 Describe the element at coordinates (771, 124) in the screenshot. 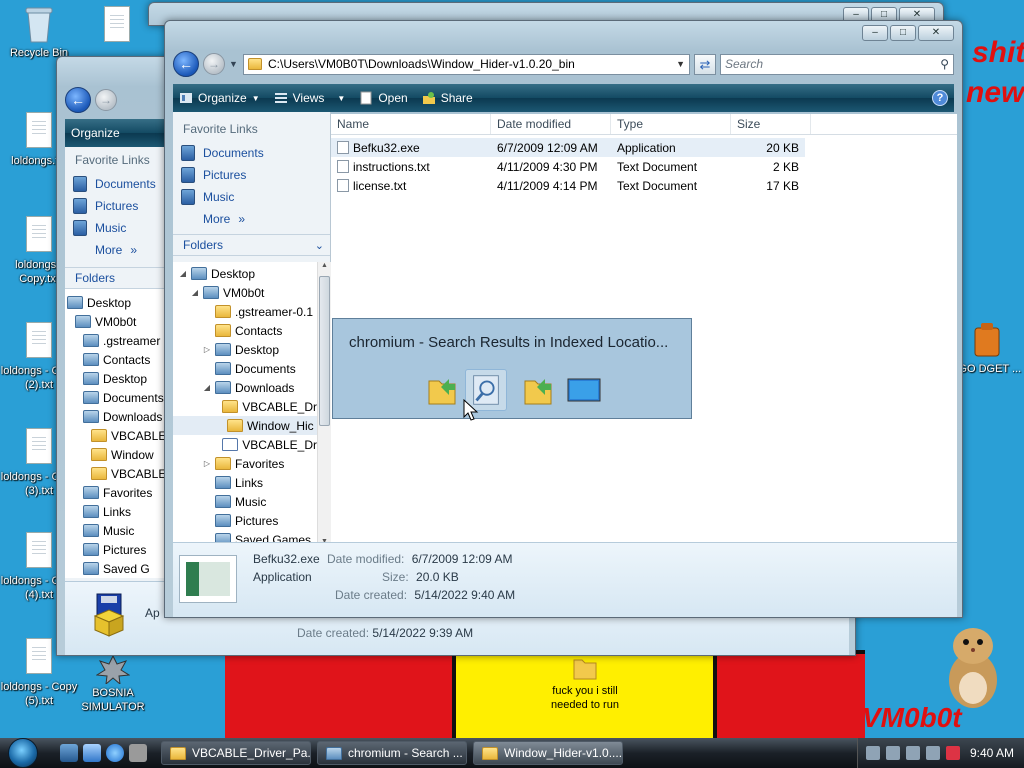

I see `column-size: Size` at that location.